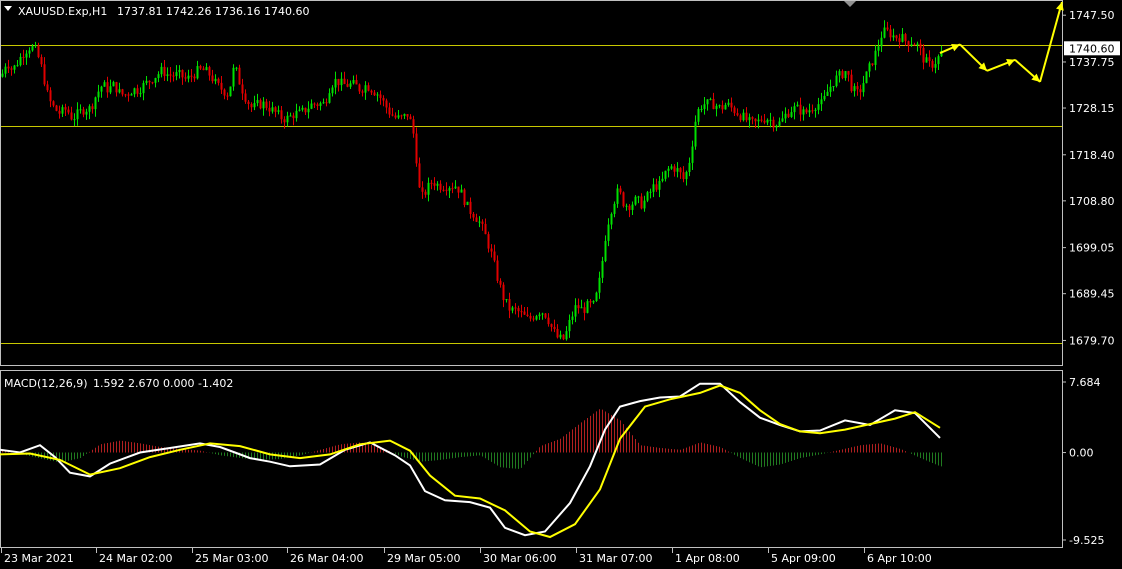 The image size is (1122, 569). What do you see at coordinates (1092, 62) in the screenshot?
I see `price-tick-label: 1737.75` at bounding box center [1092, 62].